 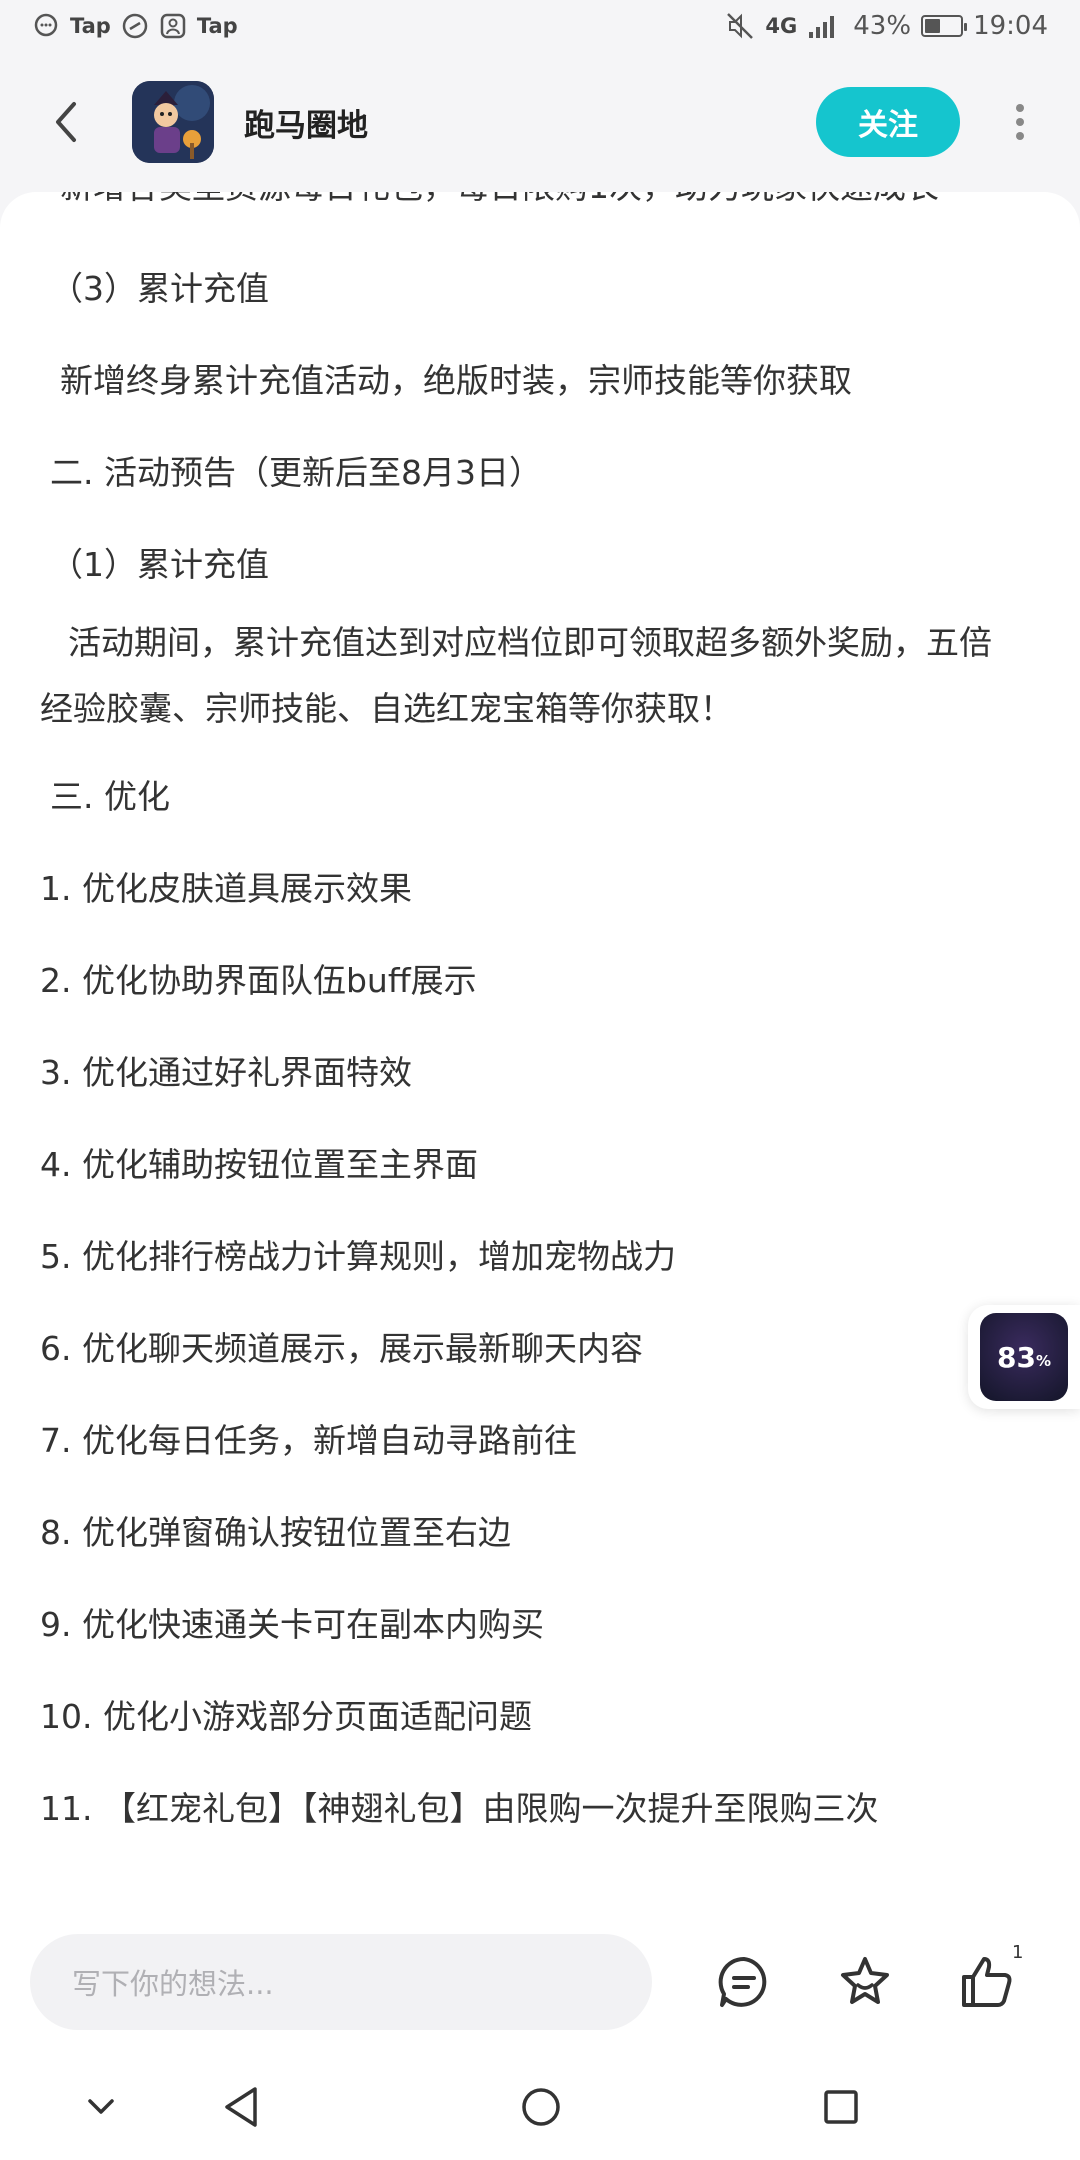 I want to click on article-line: 新增终身累计充值活动，绝版时装，宗师技能等你获取, so click(x=456, y=380).